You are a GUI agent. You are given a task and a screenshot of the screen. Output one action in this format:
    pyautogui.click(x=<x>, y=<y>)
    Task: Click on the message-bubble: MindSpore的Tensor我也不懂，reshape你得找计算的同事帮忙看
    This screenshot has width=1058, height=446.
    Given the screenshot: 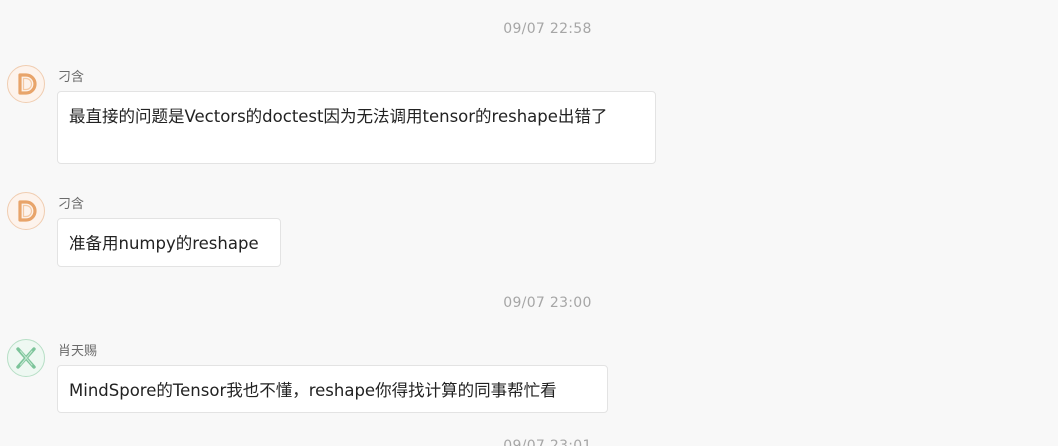 What is the action you would take?
    pyautogui.click(x=332, y=389)
    